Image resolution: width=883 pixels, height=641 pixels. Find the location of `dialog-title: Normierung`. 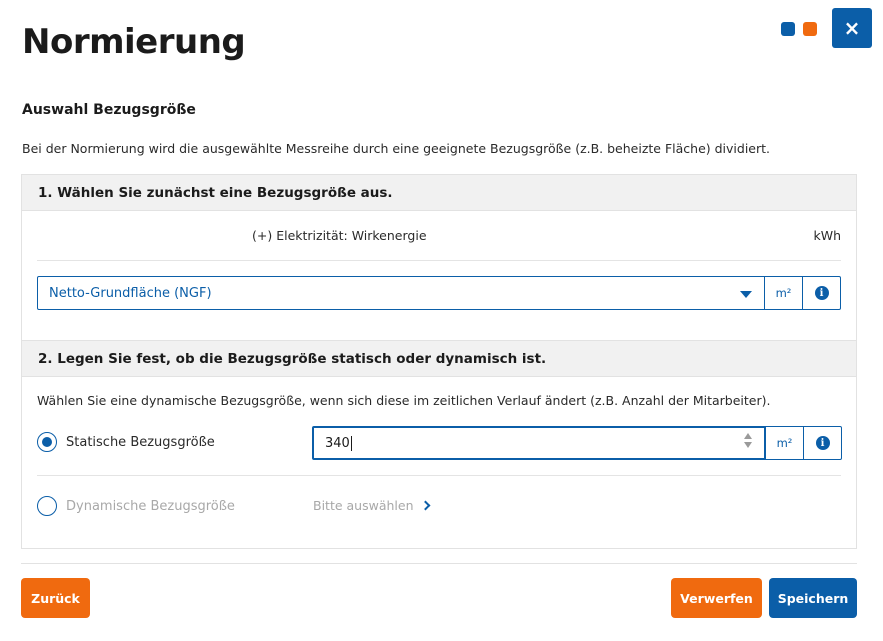

dialog-title: Normierung is located at coordinates (134, 42).